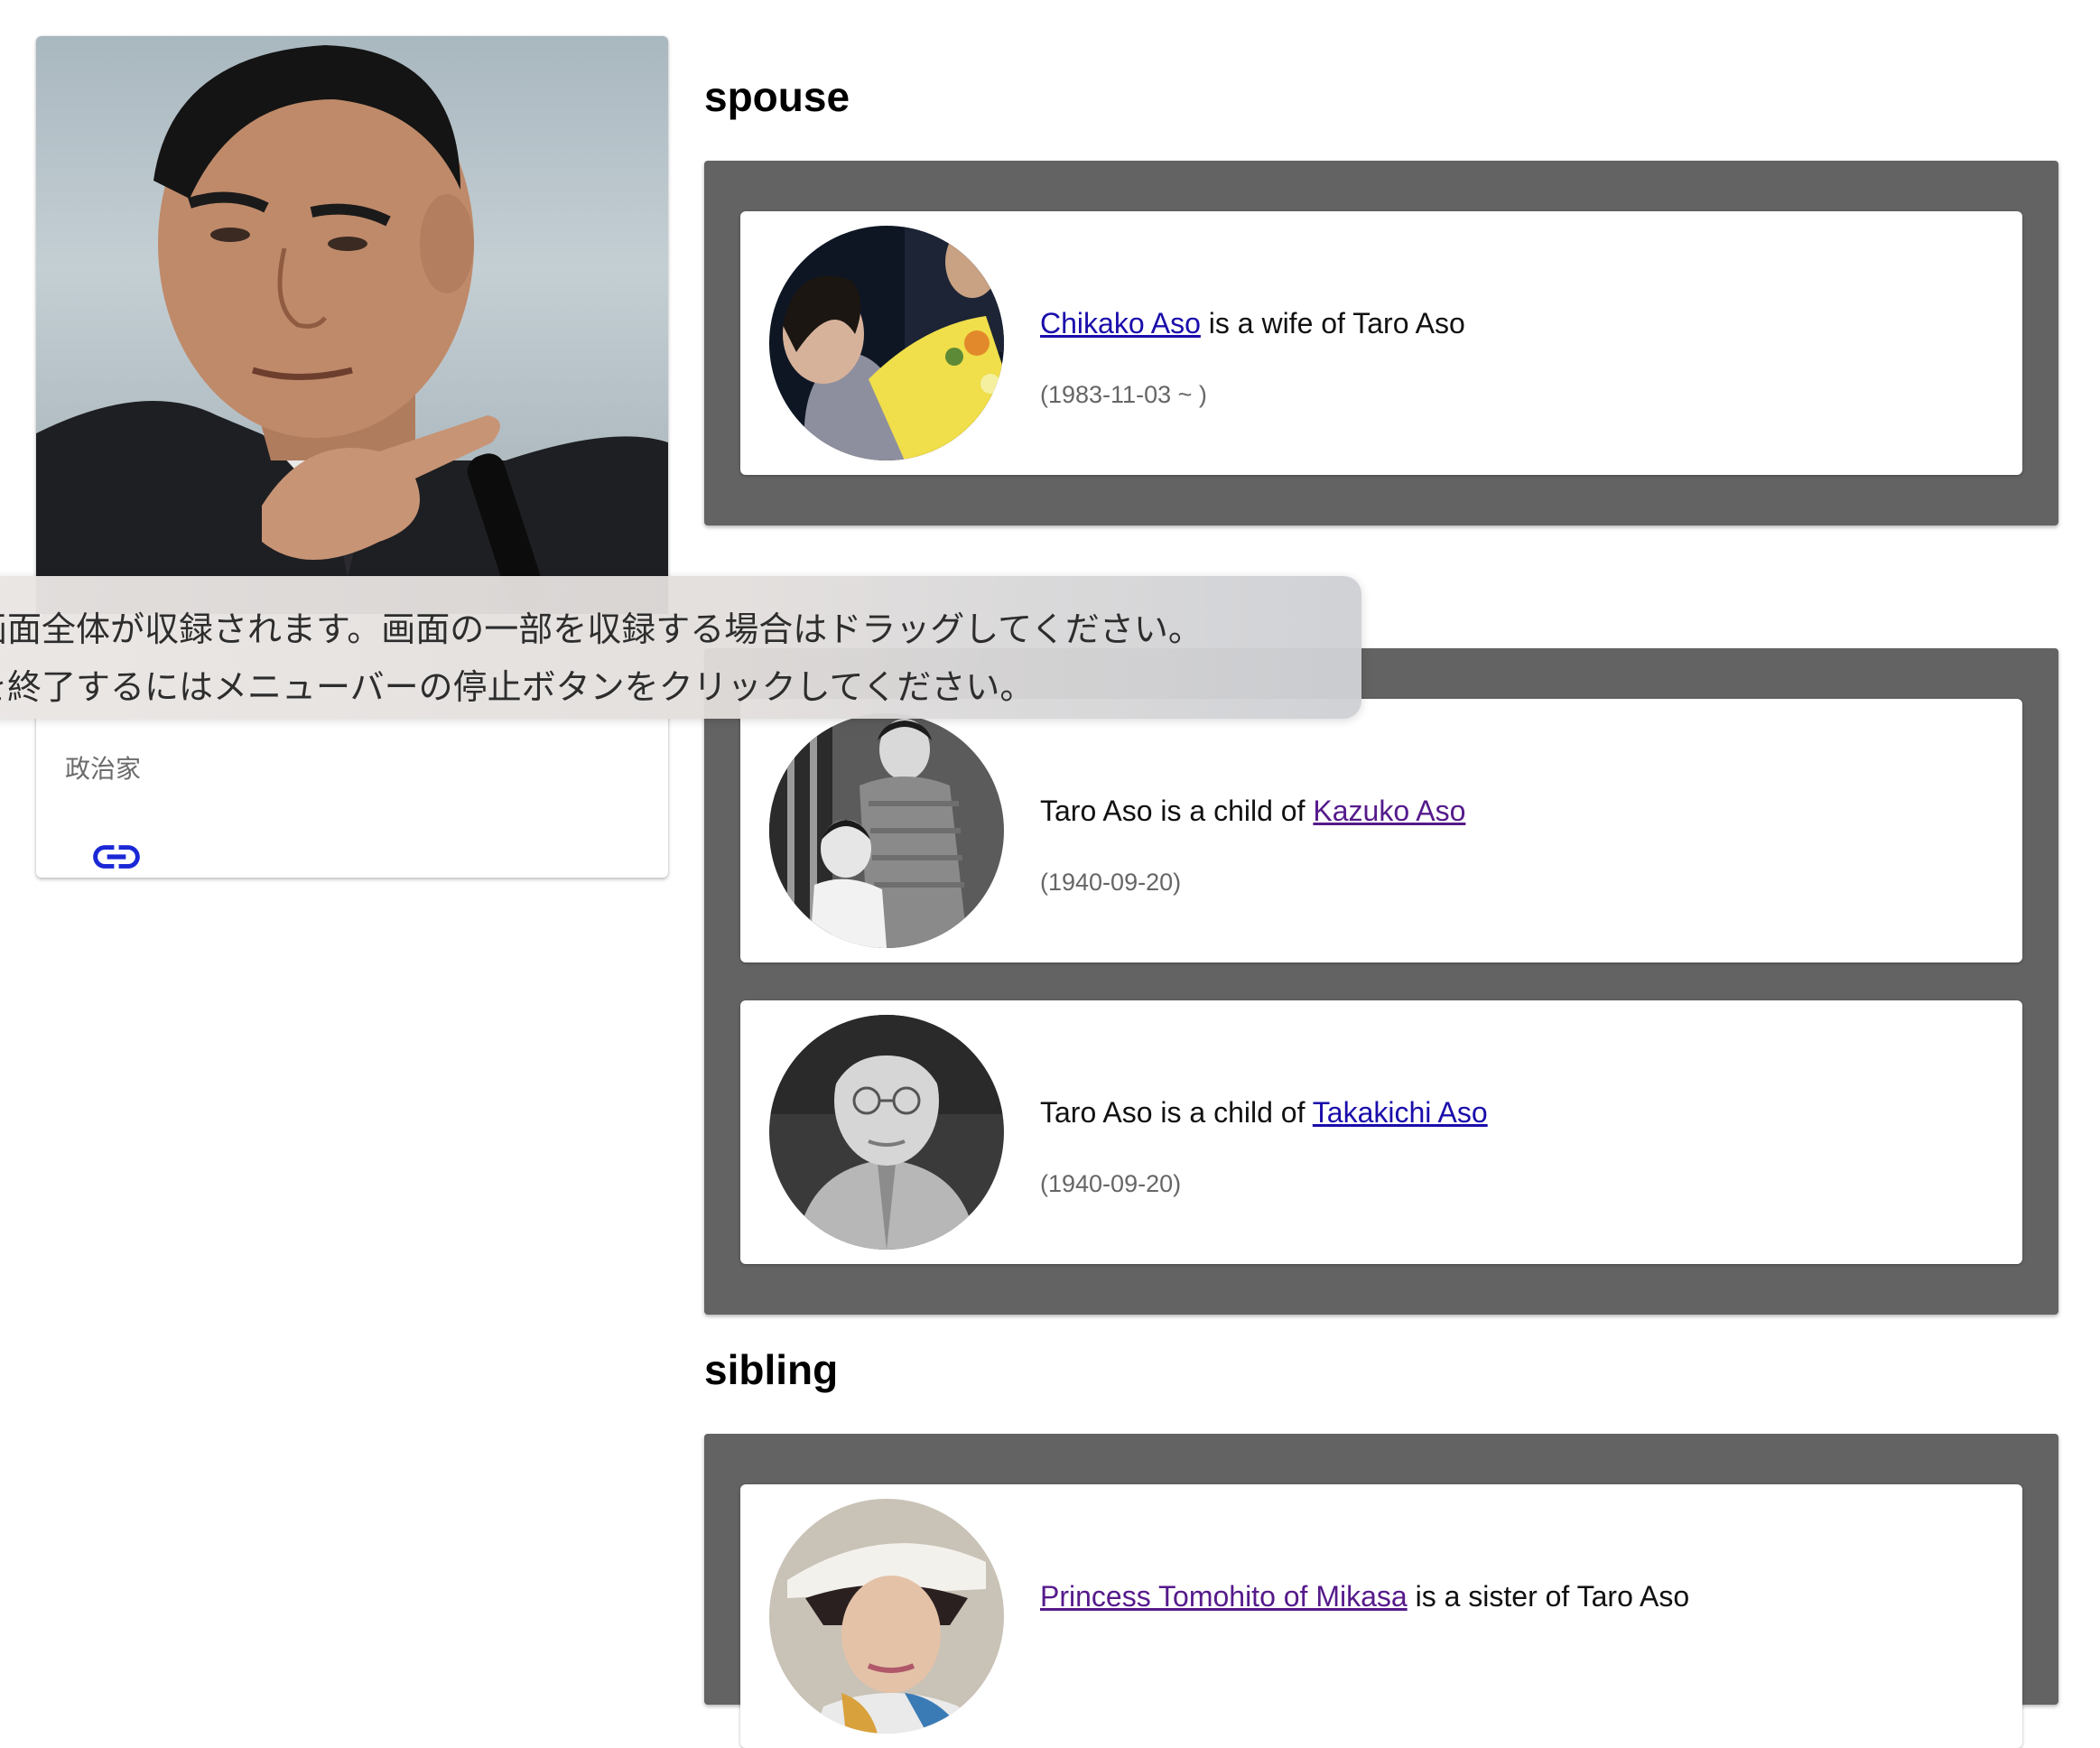 Image resolution: width=2100 pixels, height=1748 pixels. I want to click on relation-text: Taro Aso is a child of Takakichi Aso, so click(1264, 1113).